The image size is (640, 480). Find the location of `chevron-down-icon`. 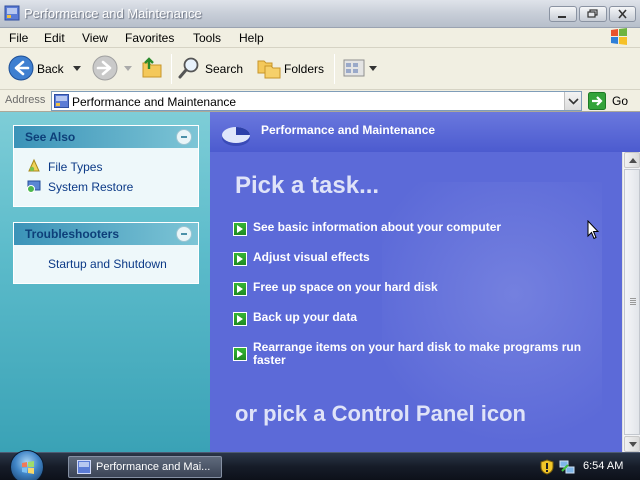

chevron-down-icon is located at coordinates (573, 101).